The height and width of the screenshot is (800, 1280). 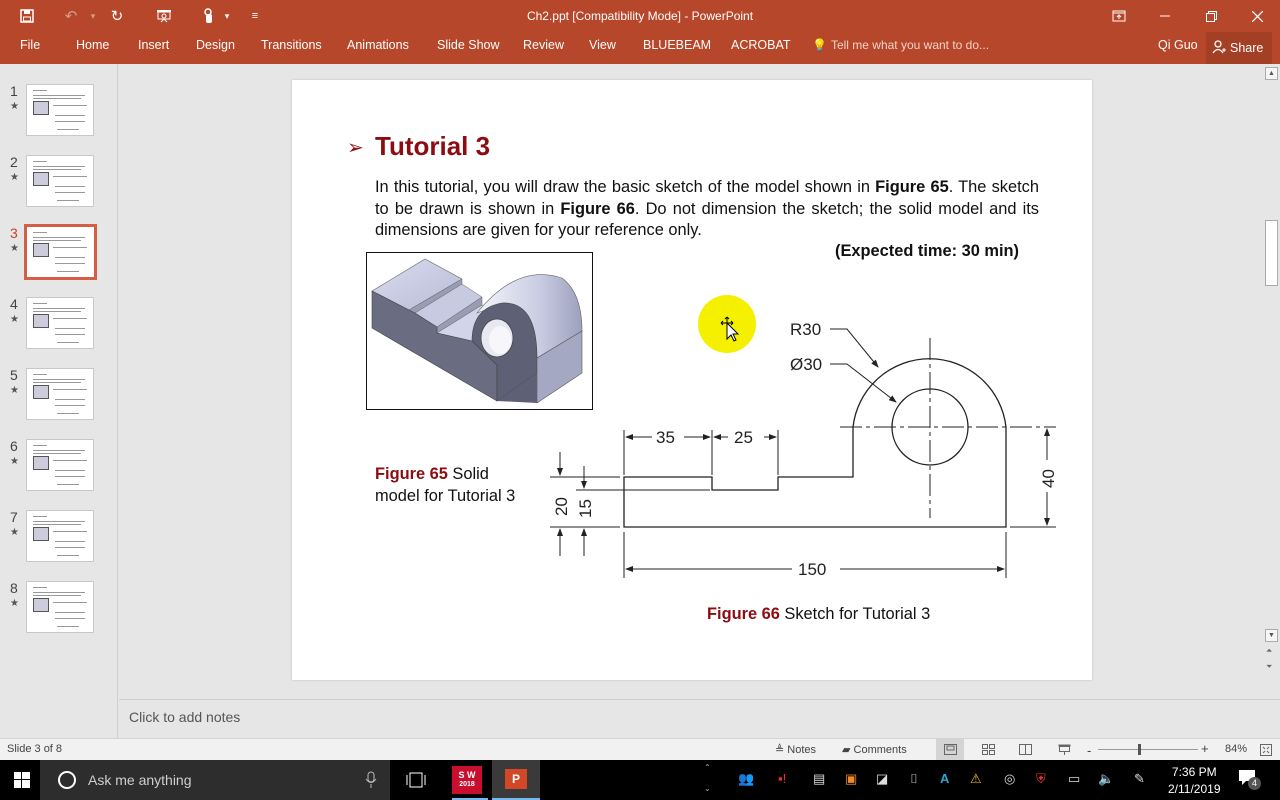 I want to click on zoom-slider-thumb, so click(x=1139, y=749).